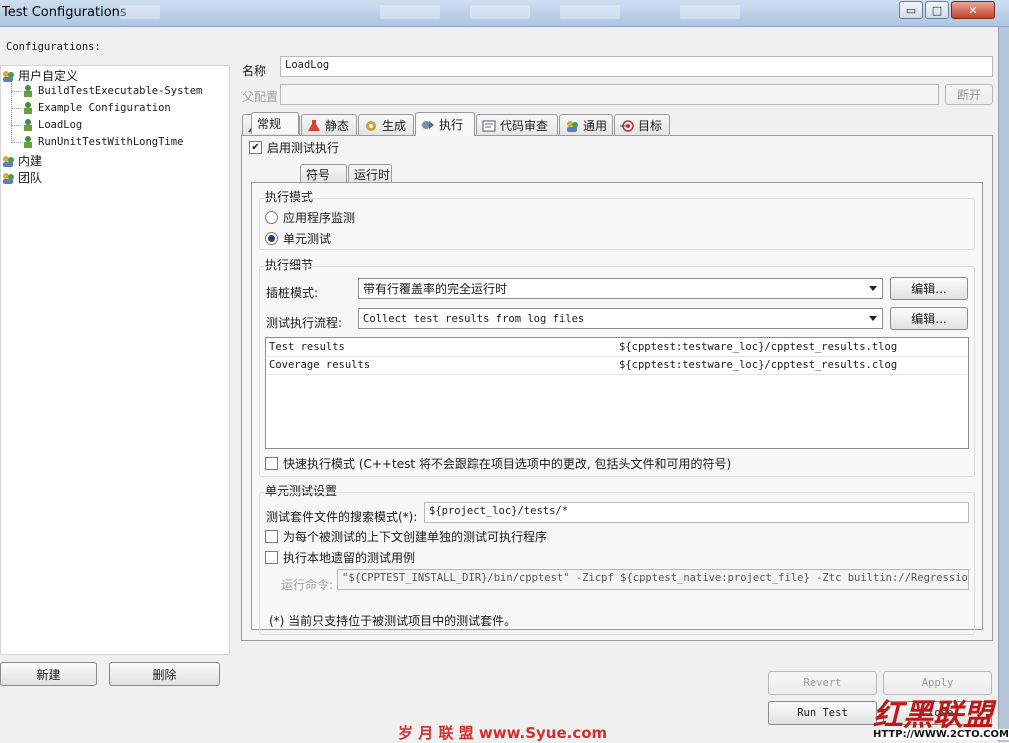 This screenshot has width=1009, height=743. Describe the element at coordinates (255, 147) in the screenshot. I see `enable-test-execution-checkbox: ✔` at that location.